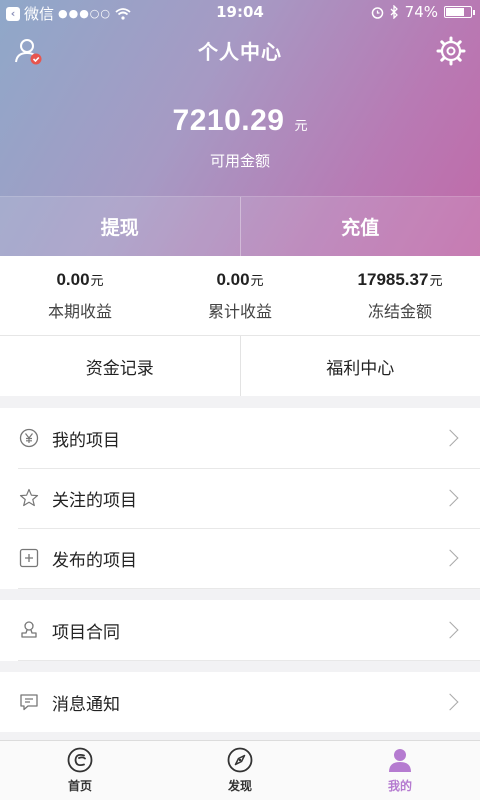 The image size is (480, 800). I want to click on balance-unit: 元, so click(301, 126).